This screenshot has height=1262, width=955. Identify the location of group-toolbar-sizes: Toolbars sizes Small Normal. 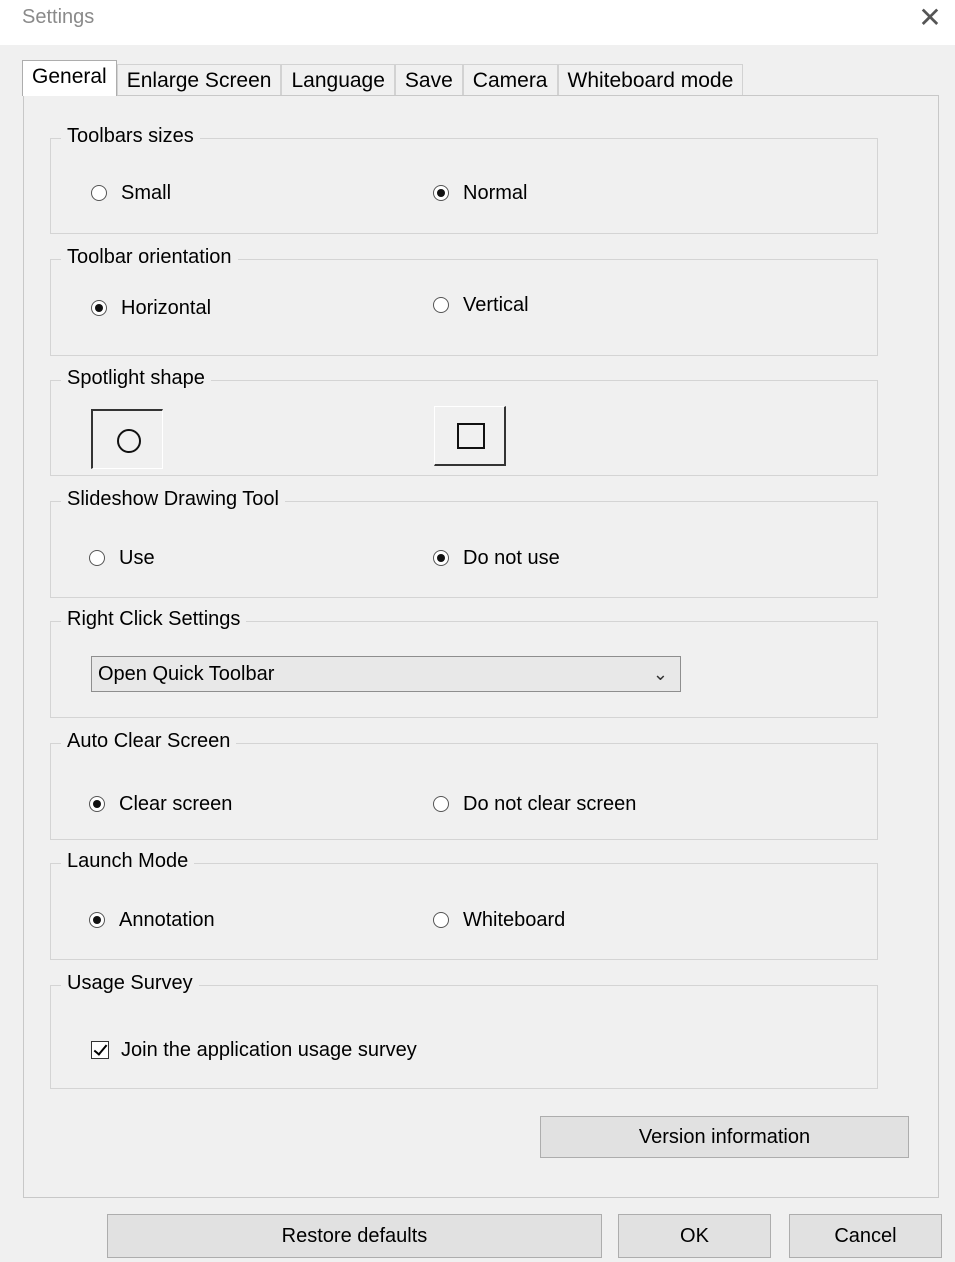
(464, 178).